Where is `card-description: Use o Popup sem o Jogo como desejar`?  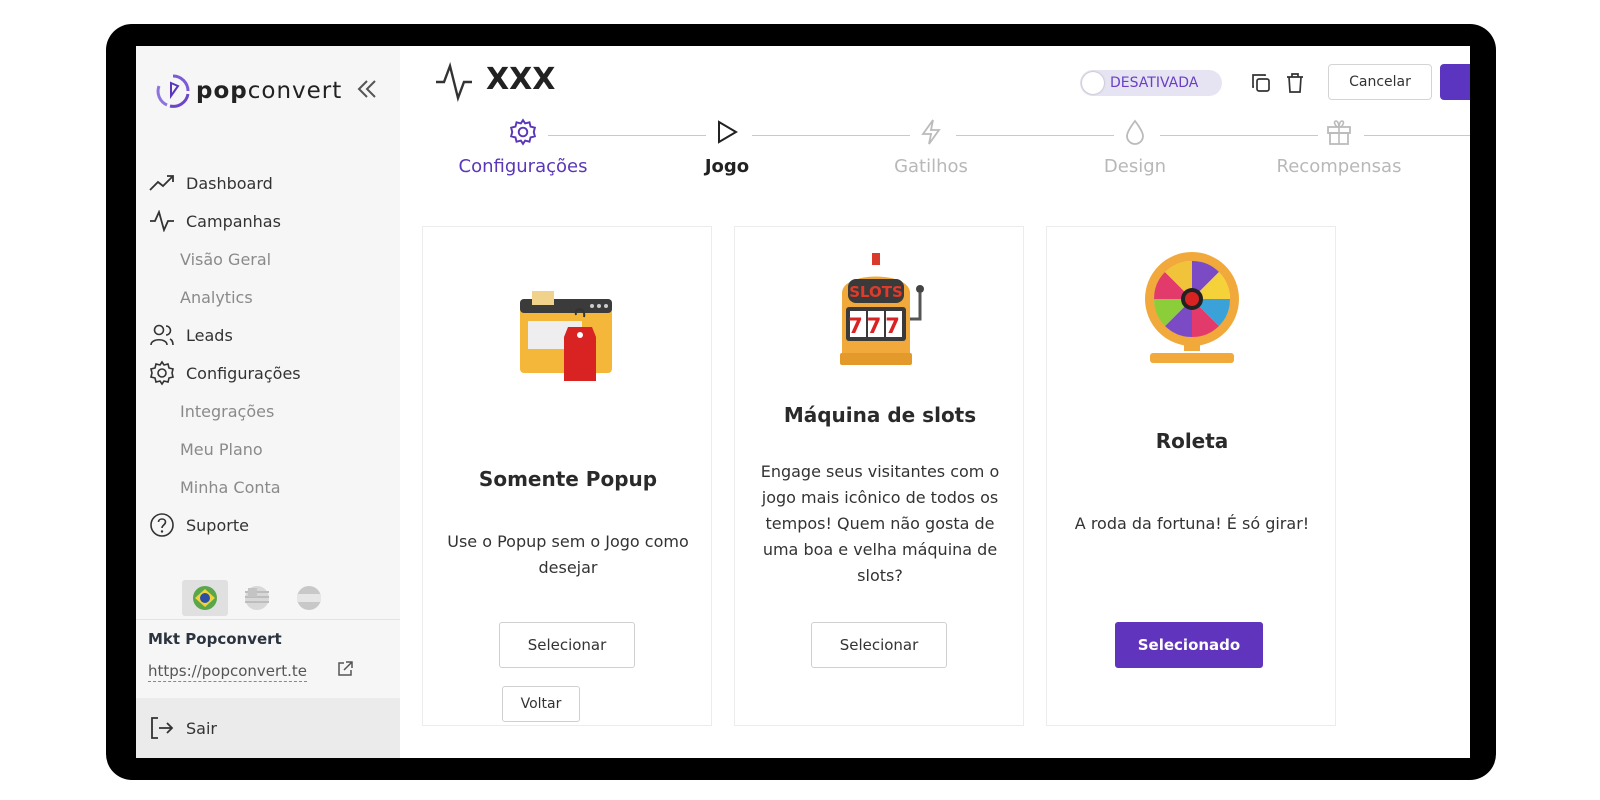 card-description: Use o Popup sem o Jogo como desejar is located at coordinates (568, 554).